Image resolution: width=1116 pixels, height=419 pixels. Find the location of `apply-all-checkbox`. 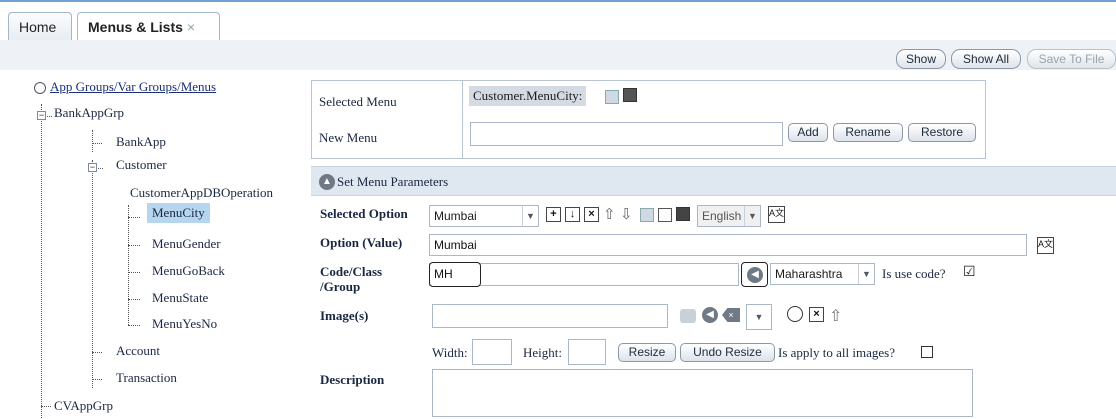

apply-all-checkbox is located at coordinates (927, 352).